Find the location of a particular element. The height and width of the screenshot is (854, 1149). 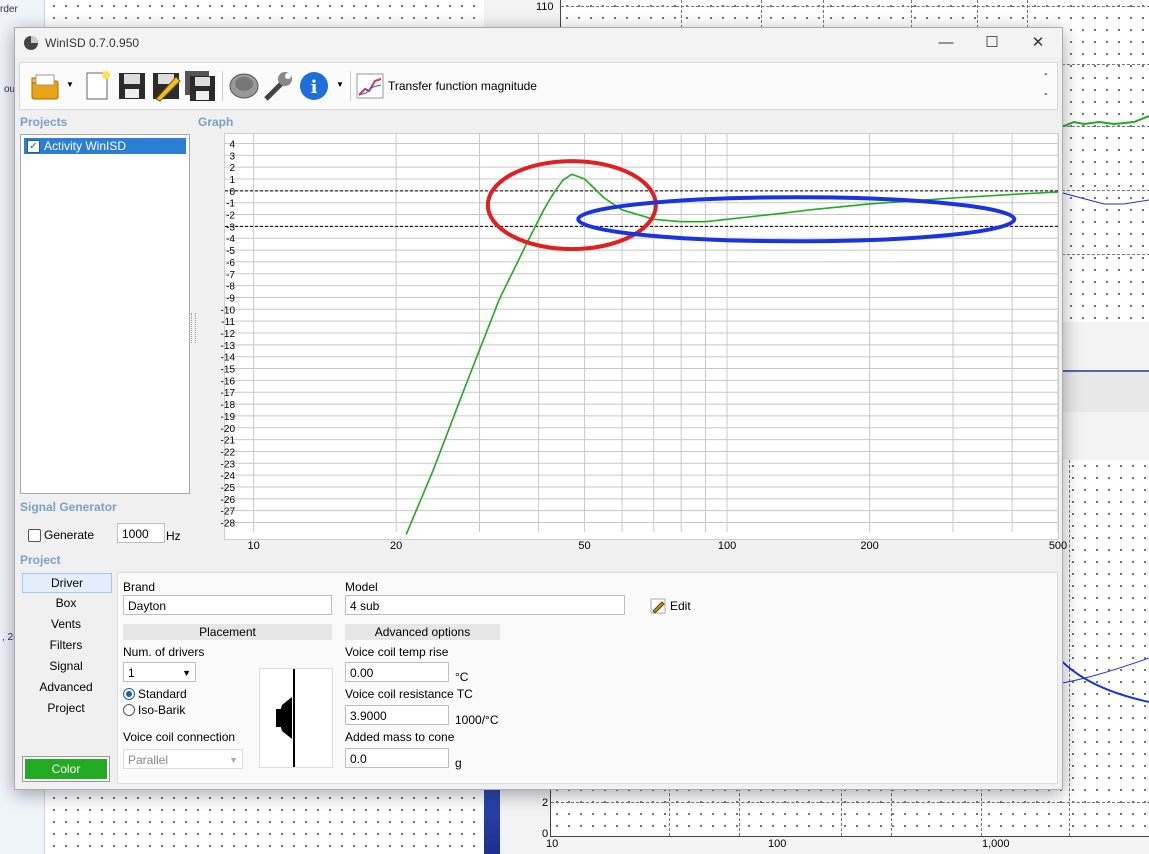

info-dropdown-arrow-icon: ▼ is located at coordinates (340, 84).